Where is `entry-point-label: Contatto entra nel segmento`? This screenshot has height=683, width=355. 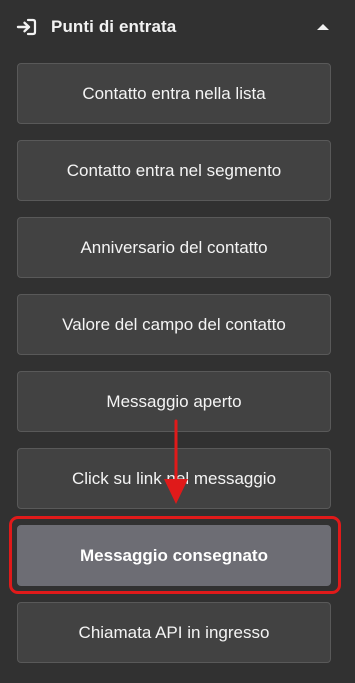 entry-point-label: Contatto entra nel segmento is located at coordinates (174, 170).